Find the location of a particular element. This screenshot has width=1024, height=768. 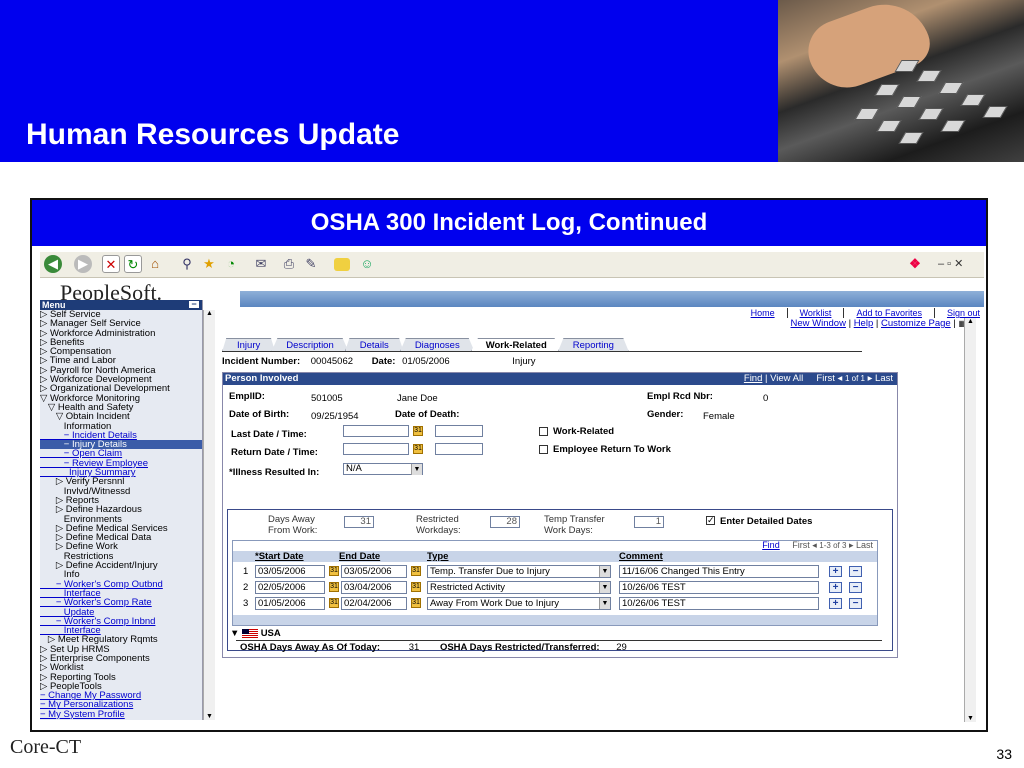

search-icon: ⚲ is located at coordinates (187, 264).